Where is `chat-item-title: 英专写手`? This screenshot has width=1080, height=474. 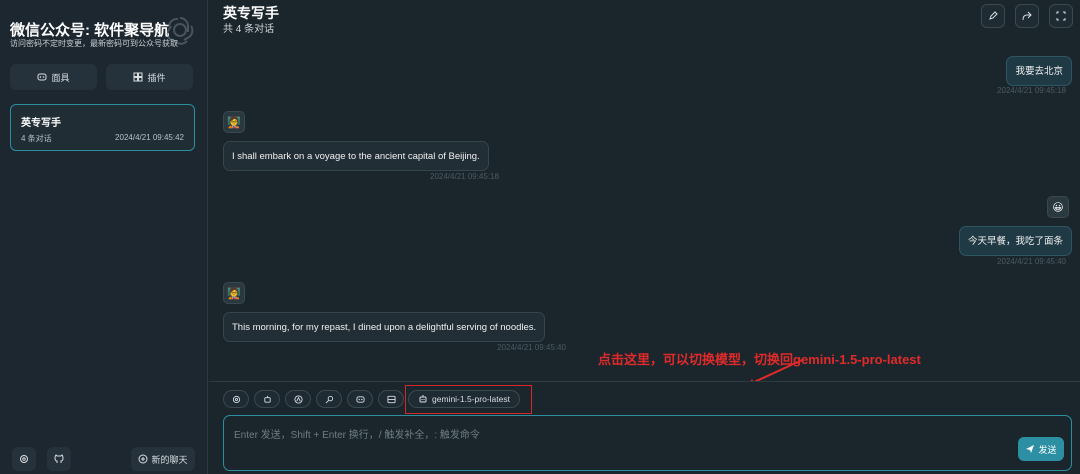 chat-item-title: 英专写手 is located at coordinates (41, 123).